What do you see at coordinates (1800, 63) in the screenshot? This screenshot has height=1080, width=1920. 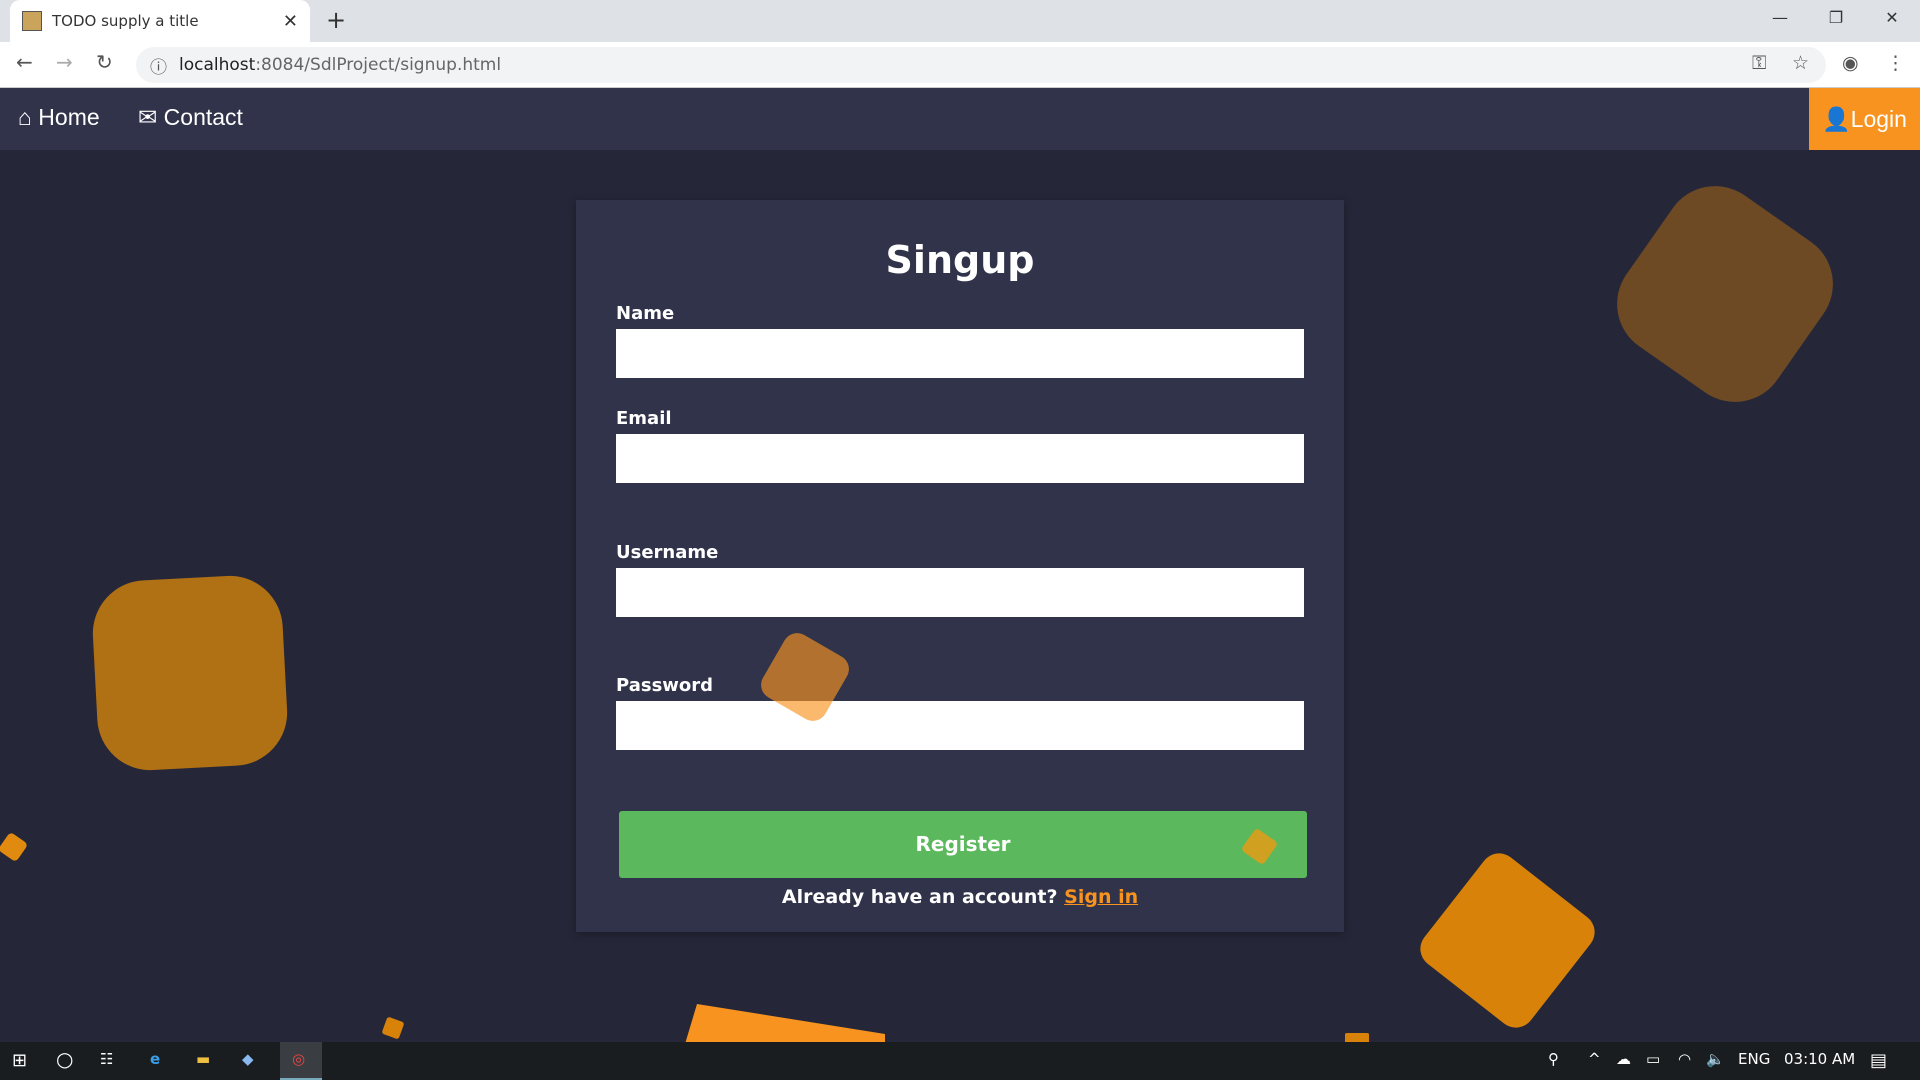 I see `star-icon: ☆` at bounding box center [1800, 63].